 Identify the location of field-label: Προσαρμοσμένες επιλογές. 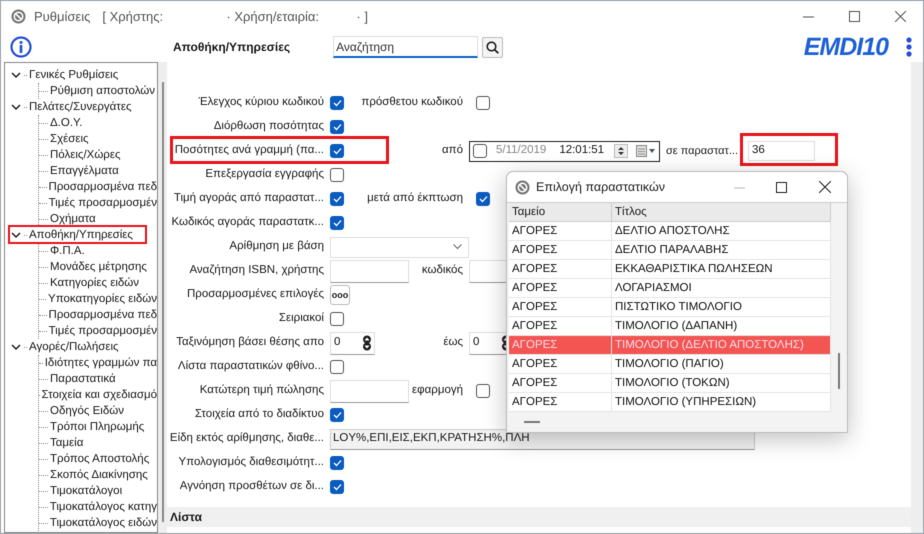
(255, 294).